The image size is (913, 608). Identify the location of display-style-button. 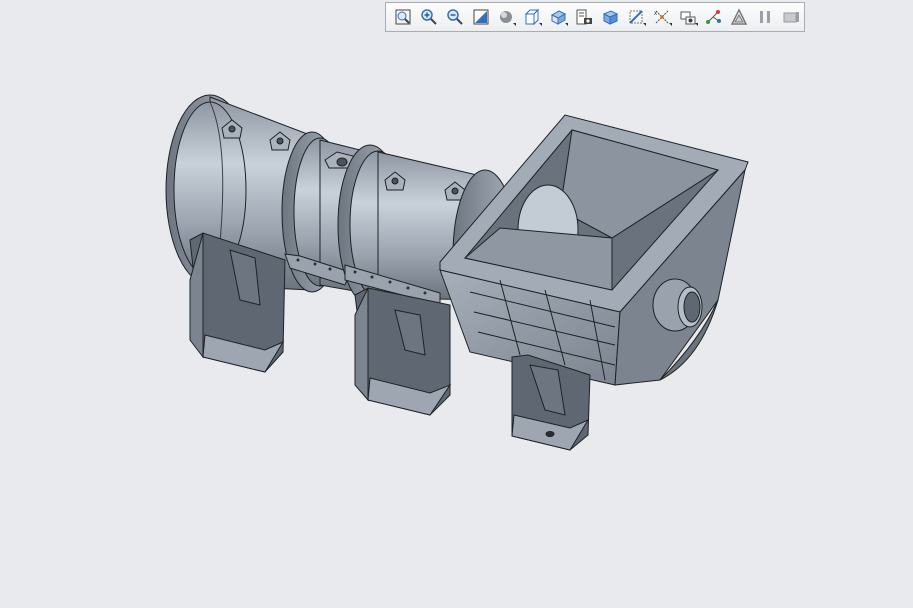
(507, 17).